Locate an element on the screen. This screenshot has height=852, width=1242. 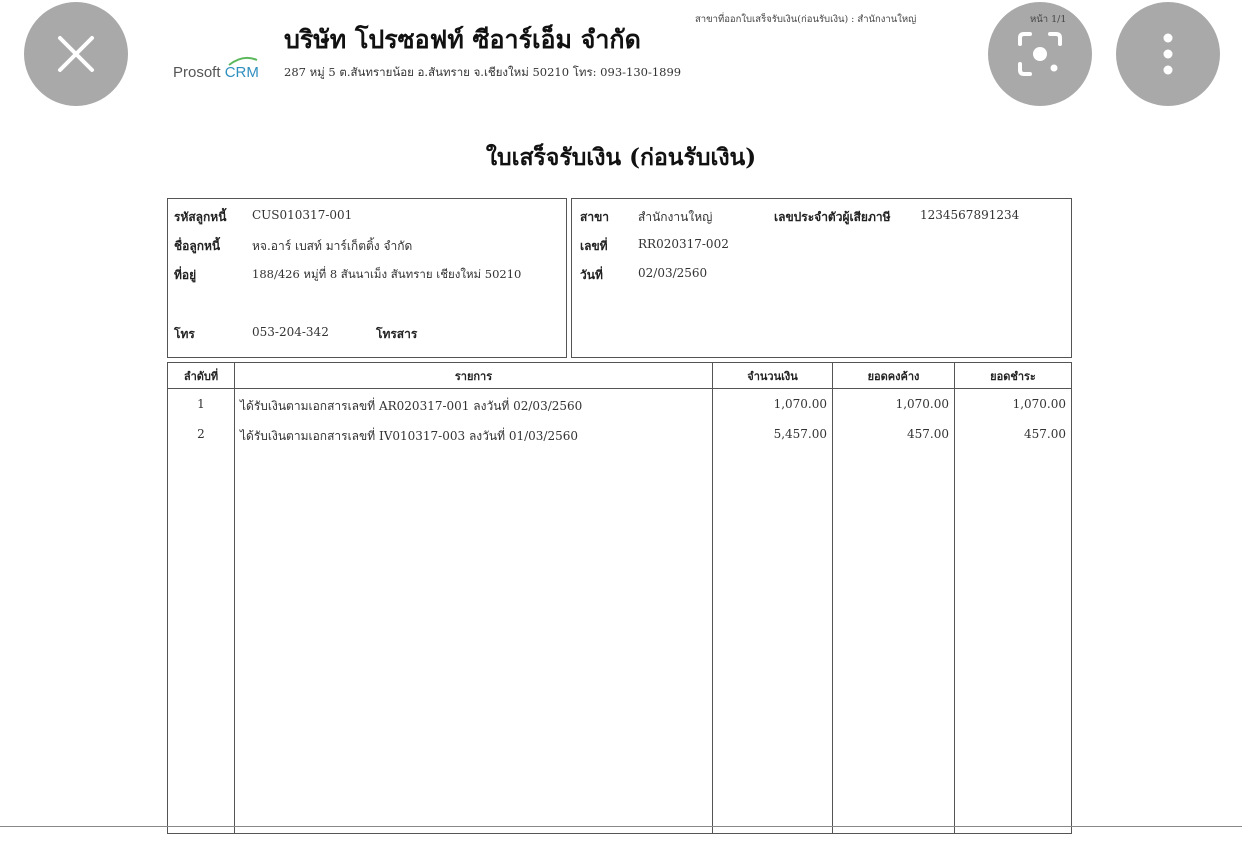
logo-prefix: Prosoft is located at coordinates (197, 72).